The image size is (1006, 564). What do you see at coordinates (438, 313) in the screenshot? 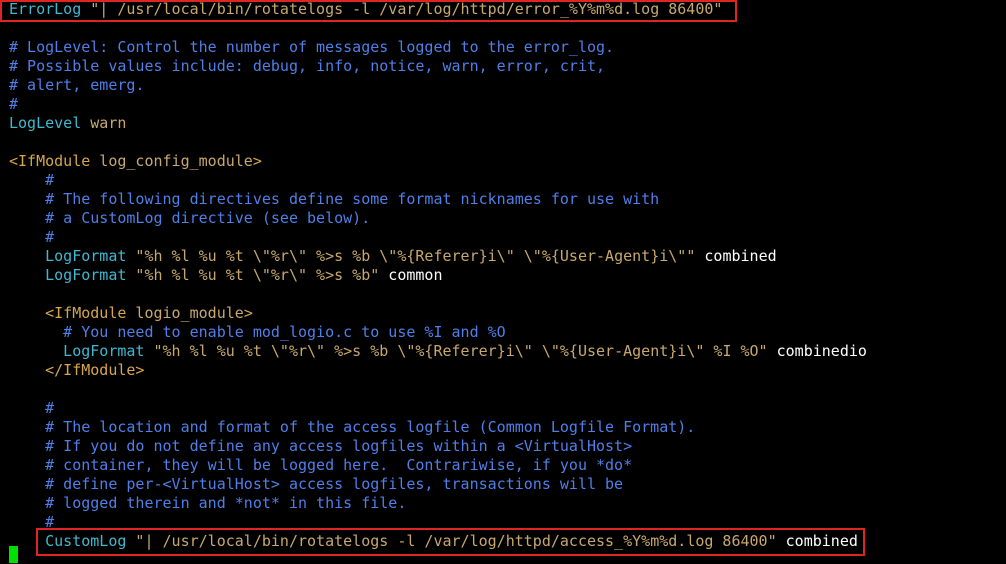
I see `code-line: <IfModule logio_module>` at bounding box center [438, 313].